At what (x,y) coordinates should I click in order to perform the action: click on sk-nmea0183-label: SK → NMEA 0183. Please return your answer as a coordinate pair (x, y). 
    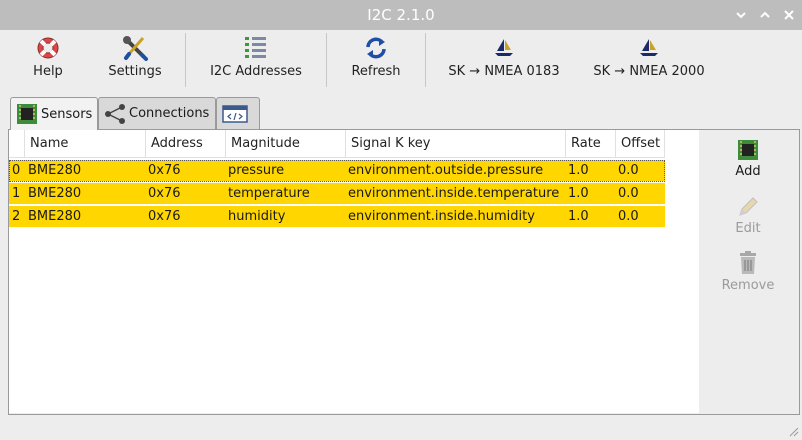
    Looking at the image, I should click on (504, 71).